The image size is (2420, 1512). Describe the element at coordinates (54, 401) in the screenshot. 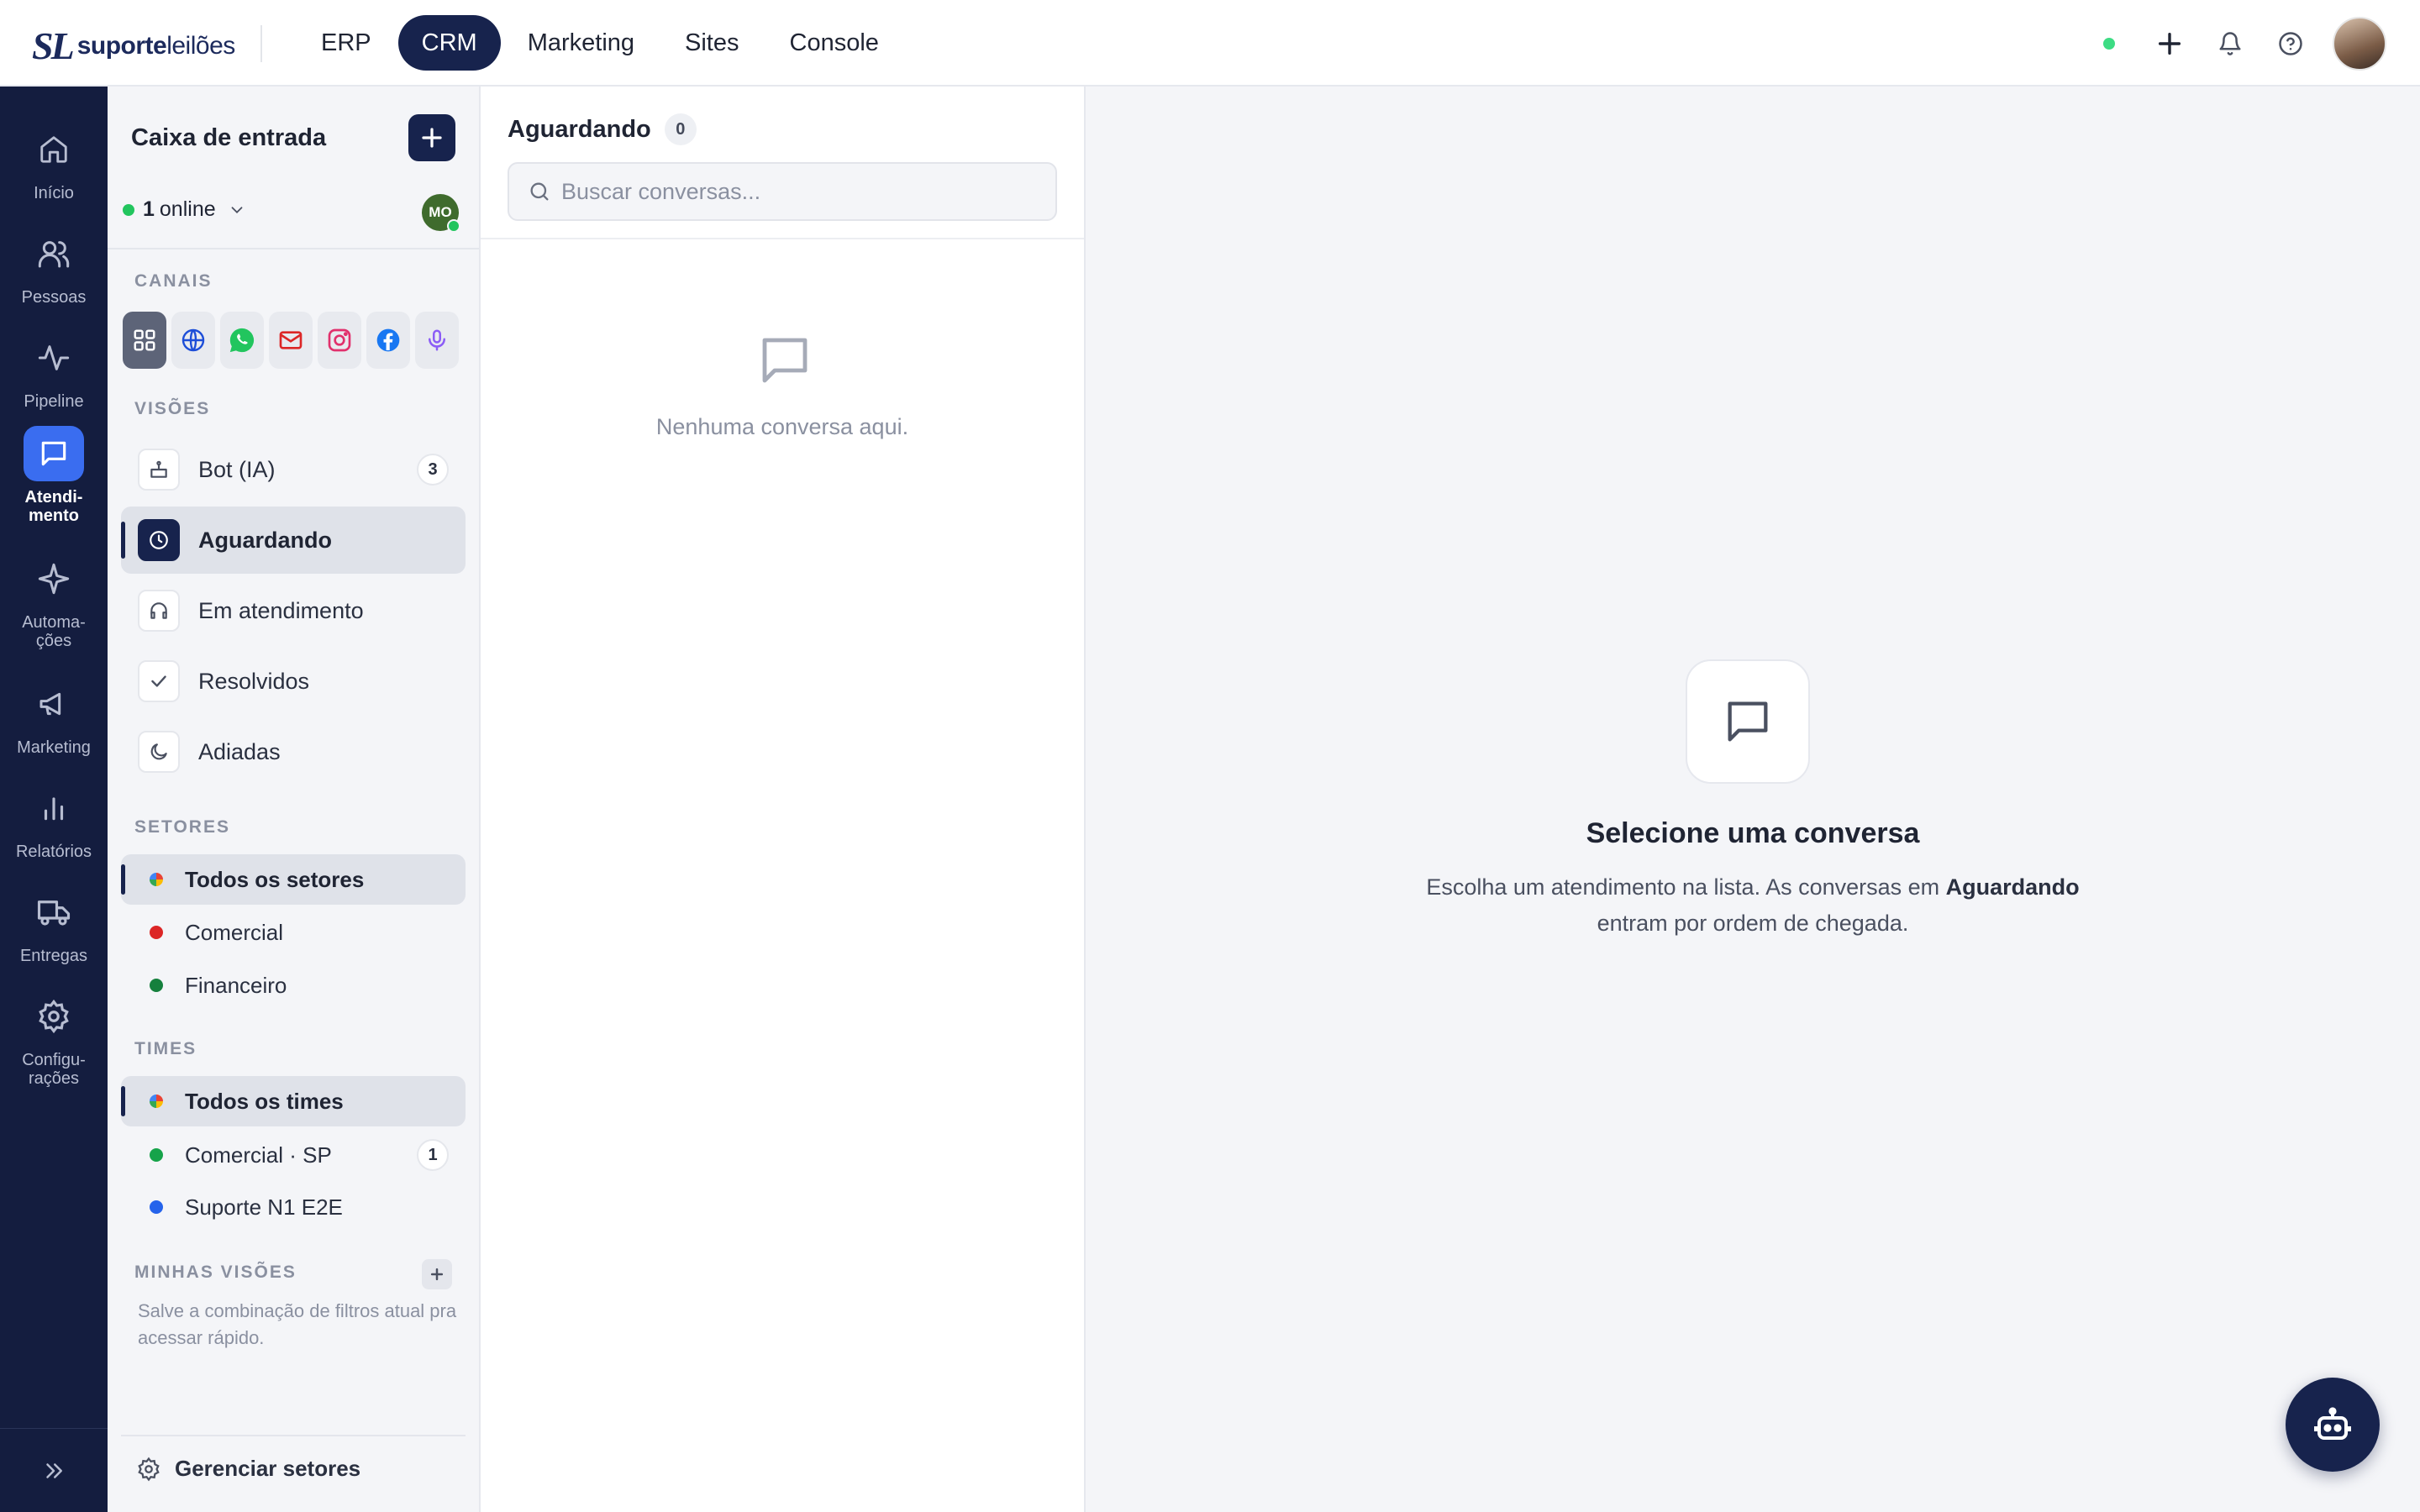

I see `rail-label: Pipeline` at that location.